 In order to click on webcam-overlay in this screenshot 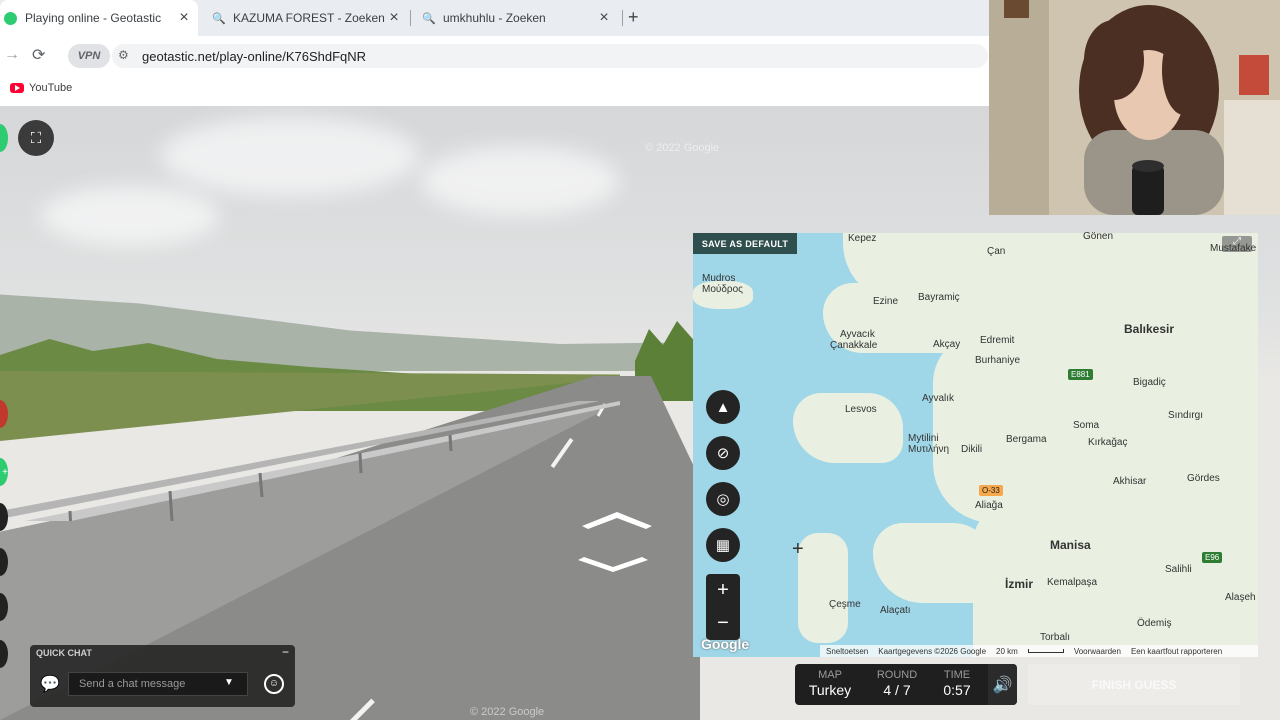, I will do `click(1134, 107)`.